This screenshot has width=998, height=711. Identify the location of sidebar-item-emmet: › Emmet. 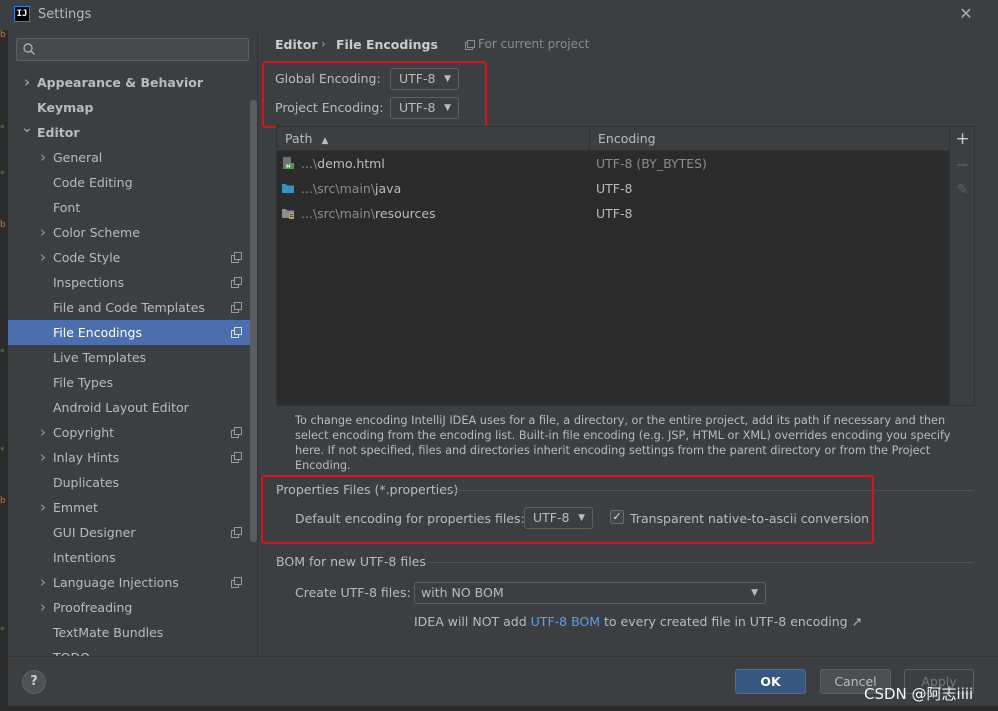
(132, 507).